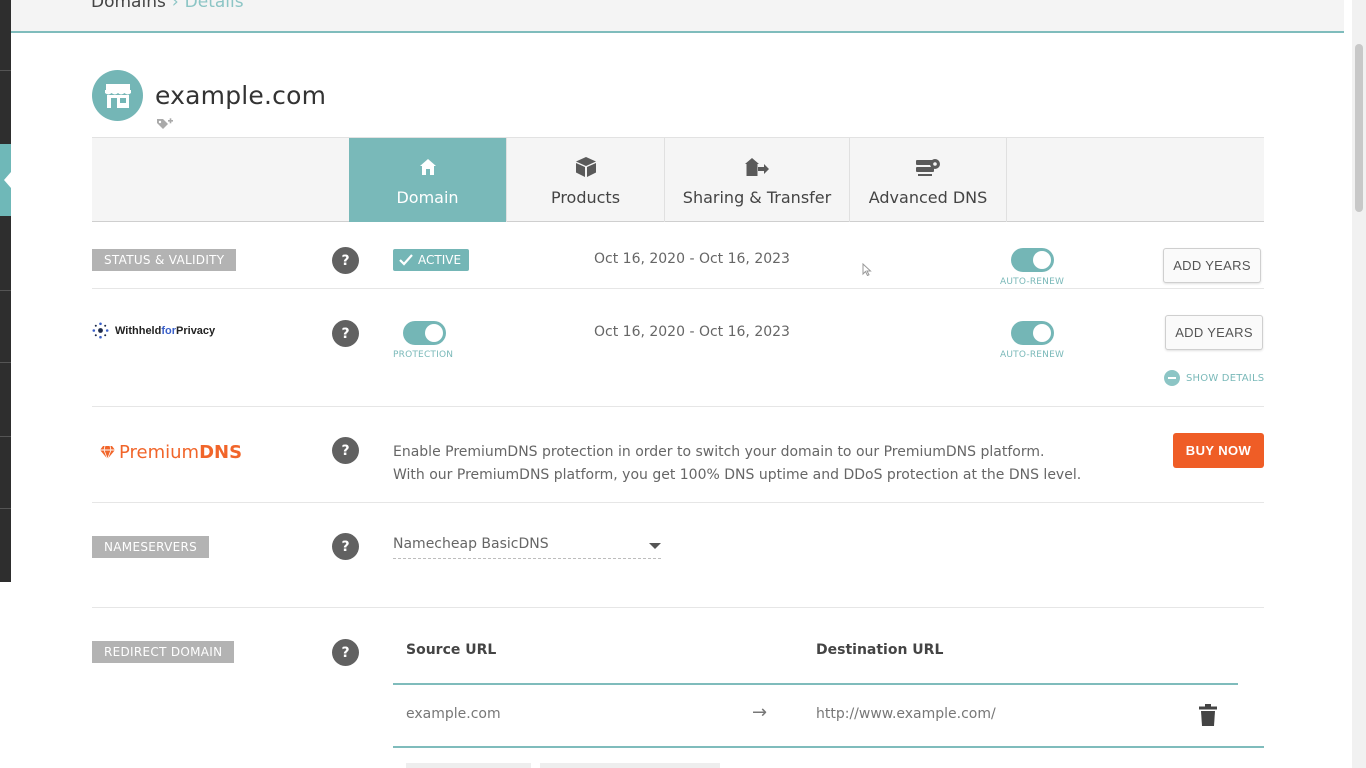 The width and height of the screenshot is (1366, 768). What do you see at coordinates (196, 330) in the screenshot?
I see `privacy-logo-text: Privacy` at bounding box center [196, 330].